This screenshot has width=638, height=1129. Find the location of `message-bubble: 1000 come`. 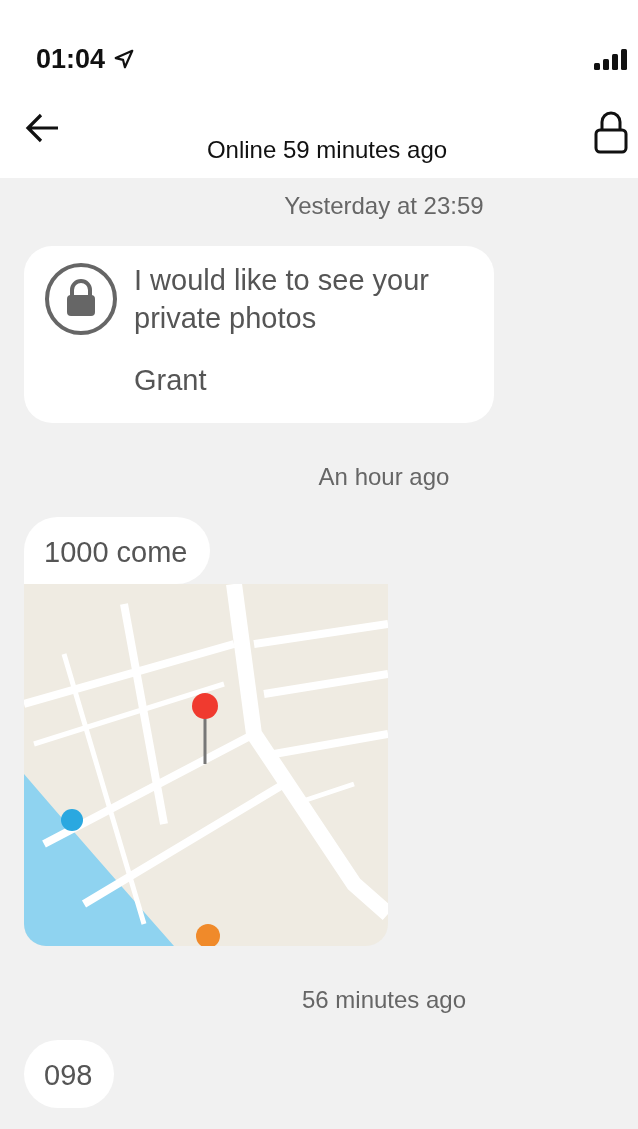

message-bubble: 1000 come is located at coordinates (117, 550).